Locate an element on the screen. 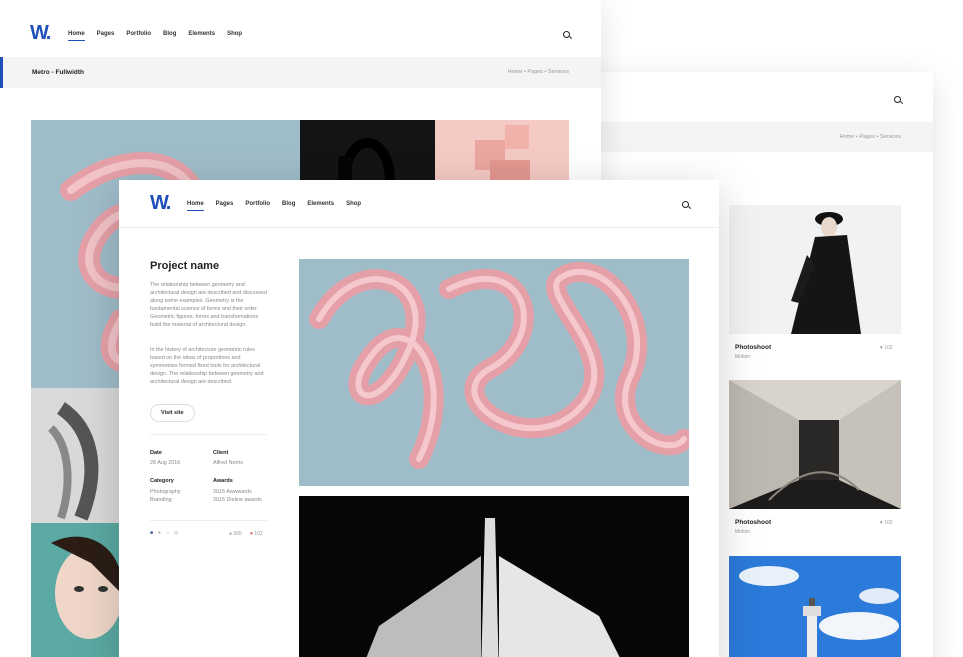  share-divider is located at coordinates (208, 520).